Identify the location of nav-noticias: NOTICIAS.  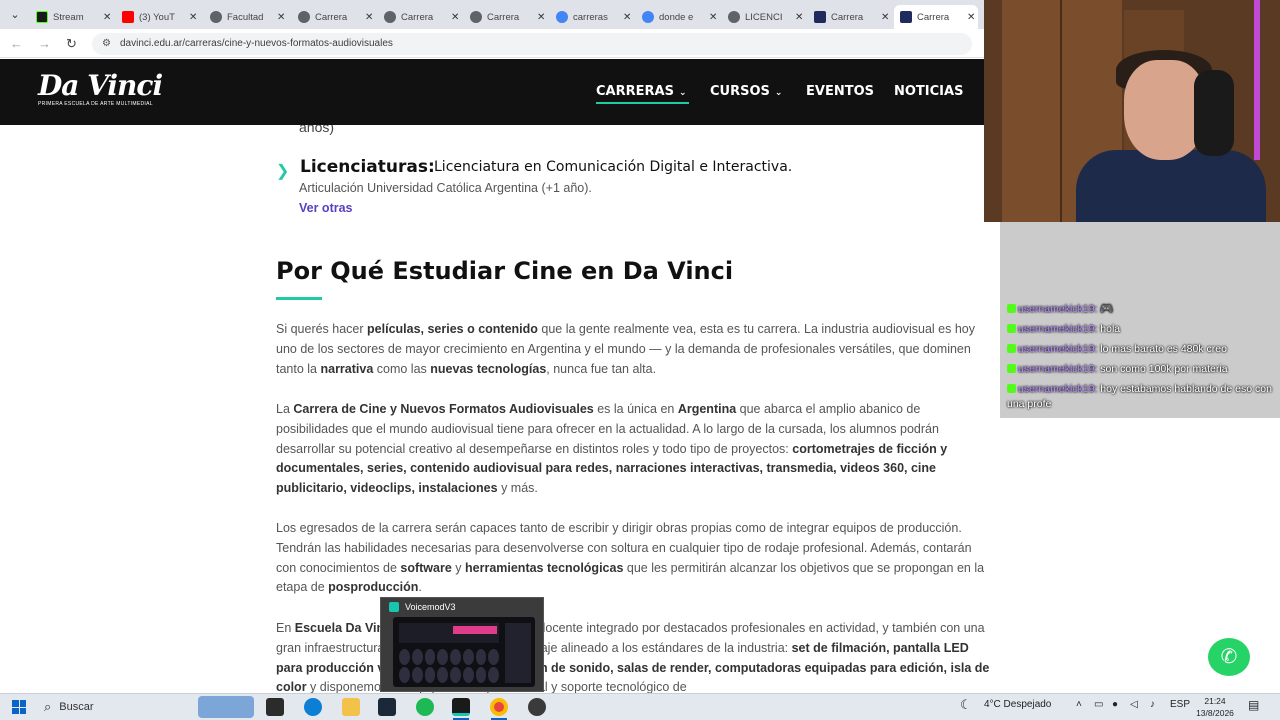
(928, 91).